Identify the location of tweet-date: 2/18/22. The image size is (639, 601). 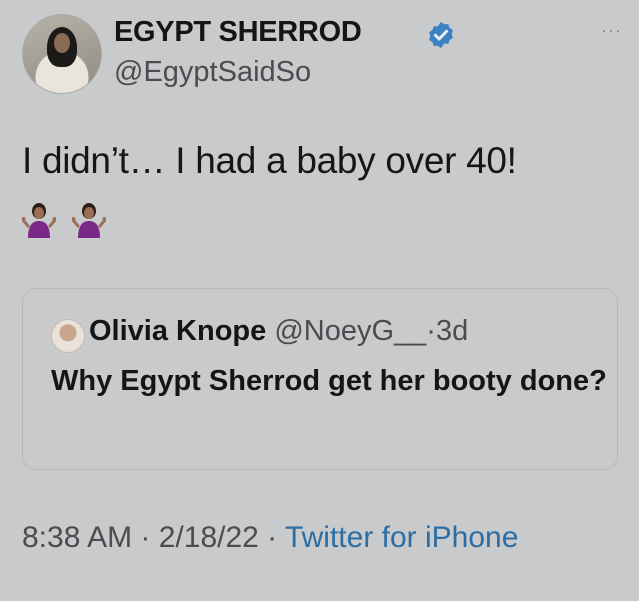
(209, 537).